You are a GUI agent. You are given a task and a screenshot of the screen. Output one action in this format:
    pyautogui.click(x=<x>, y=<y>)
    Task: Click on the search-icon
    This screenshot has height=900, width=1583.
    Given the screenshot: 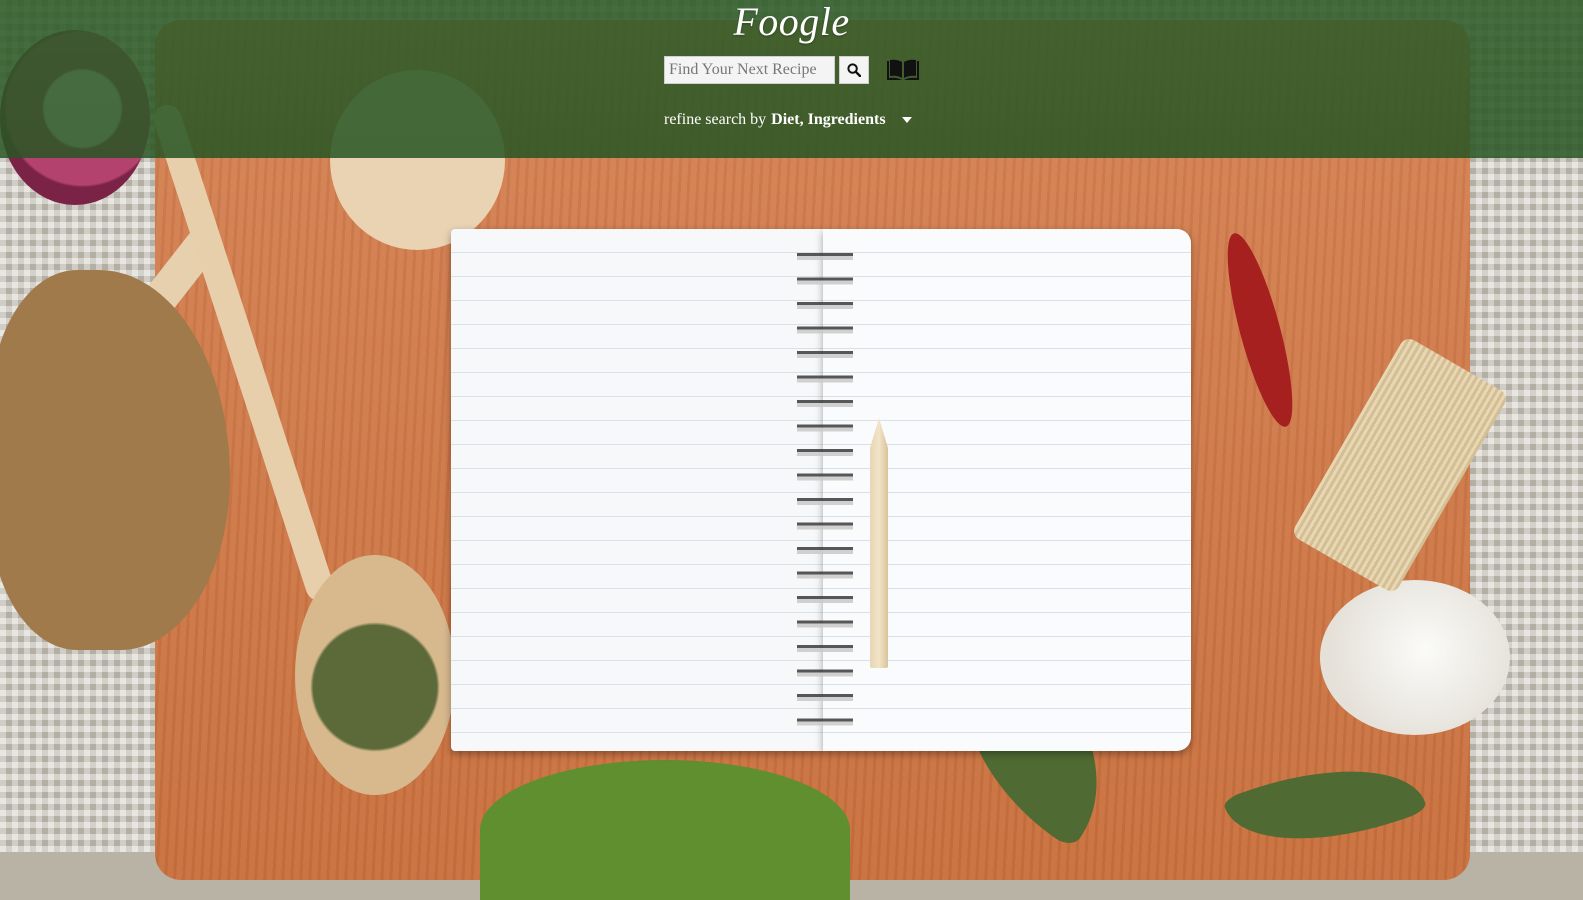 What is the action you would take?
    pyautogui.click(x=854, y=70)
    